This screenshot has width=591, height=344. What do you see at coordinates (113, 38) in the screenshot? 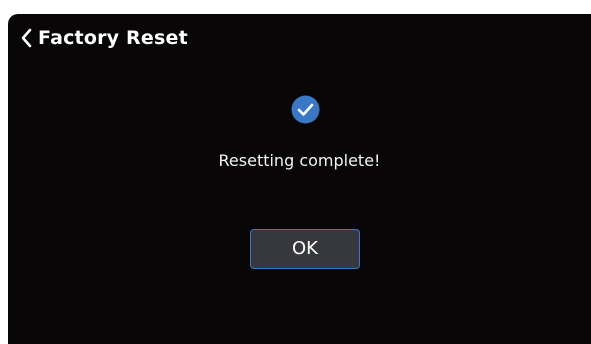
I see `page-title: Factory Reset` at bounding box center [113, 38].